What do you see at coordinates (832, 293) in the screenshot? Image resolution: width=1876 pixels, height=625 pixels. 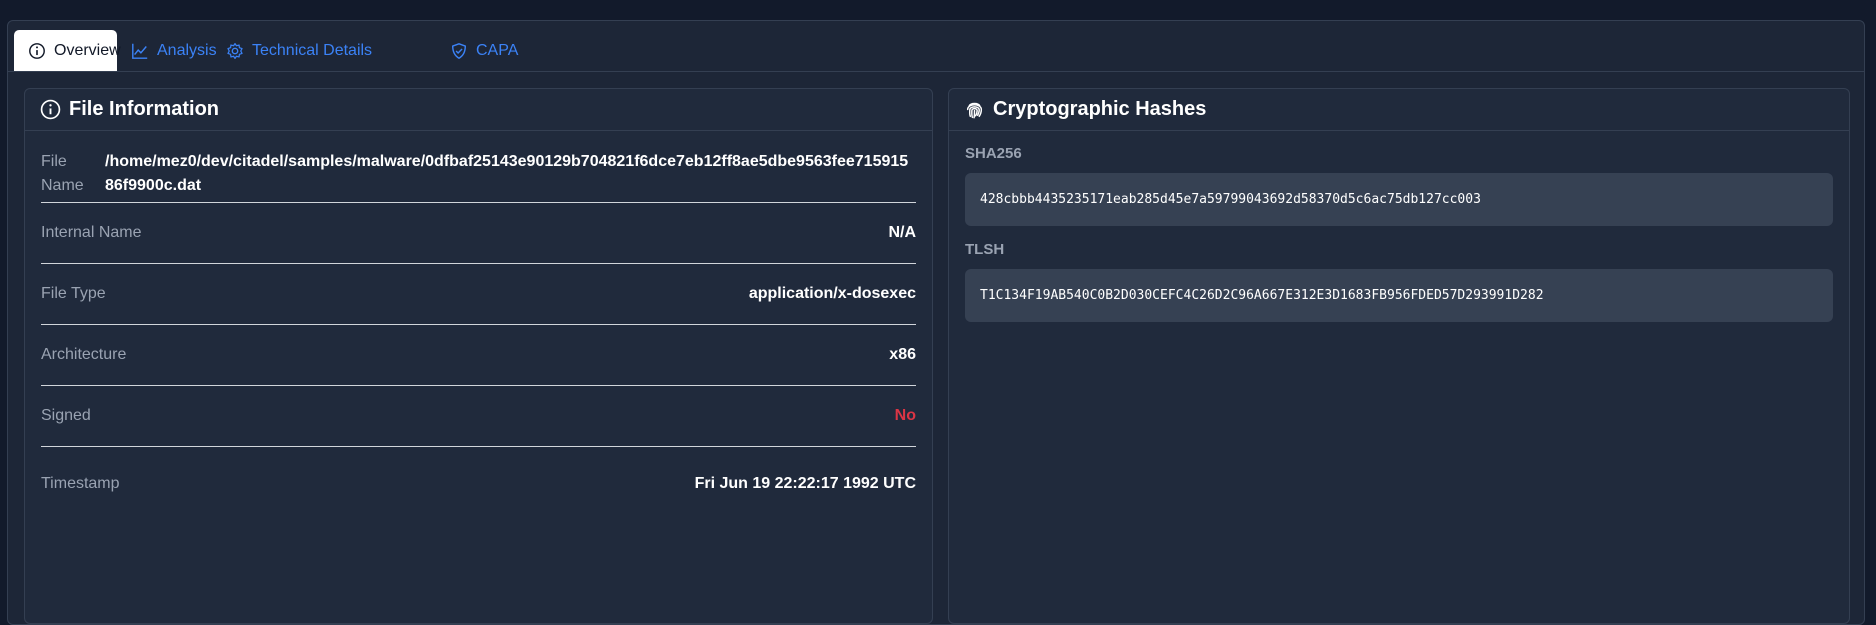 I see `info-value: application/x-dosexec` at bounding box center [832, 293].